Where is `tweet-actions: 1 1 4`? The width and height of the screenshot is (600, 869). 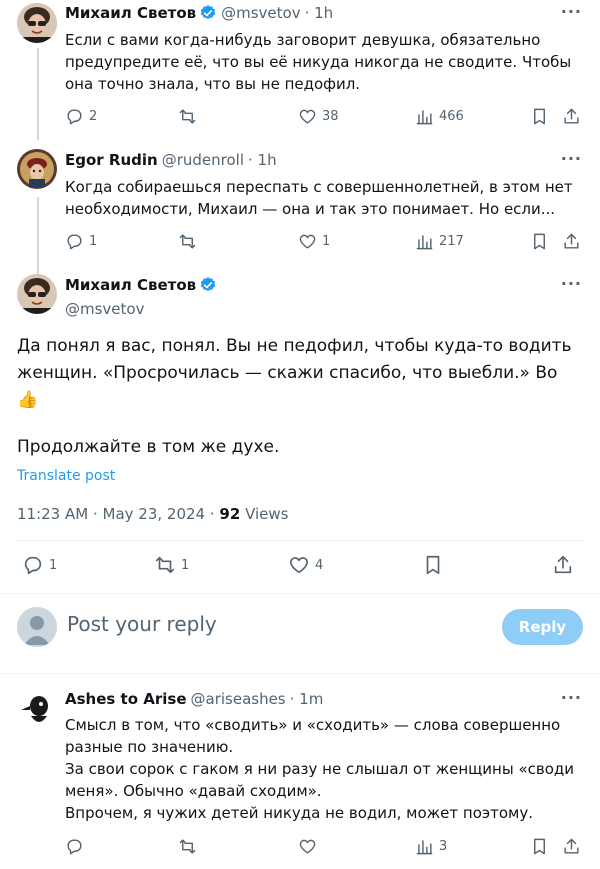
tweet-actions: 1 1 4 is located at coordinates (300, 565).